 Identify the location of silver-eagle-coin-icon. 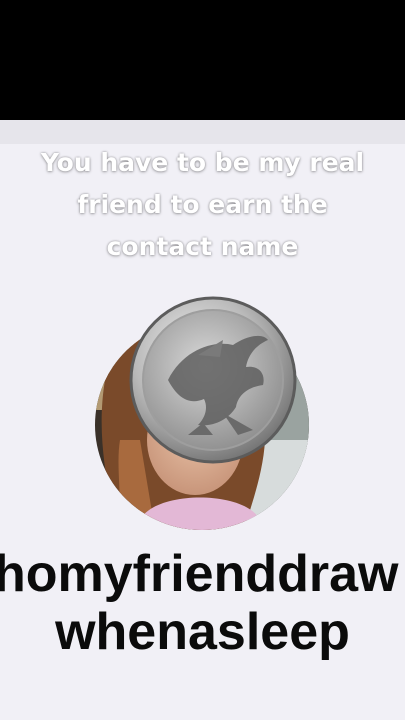
(213, 380).